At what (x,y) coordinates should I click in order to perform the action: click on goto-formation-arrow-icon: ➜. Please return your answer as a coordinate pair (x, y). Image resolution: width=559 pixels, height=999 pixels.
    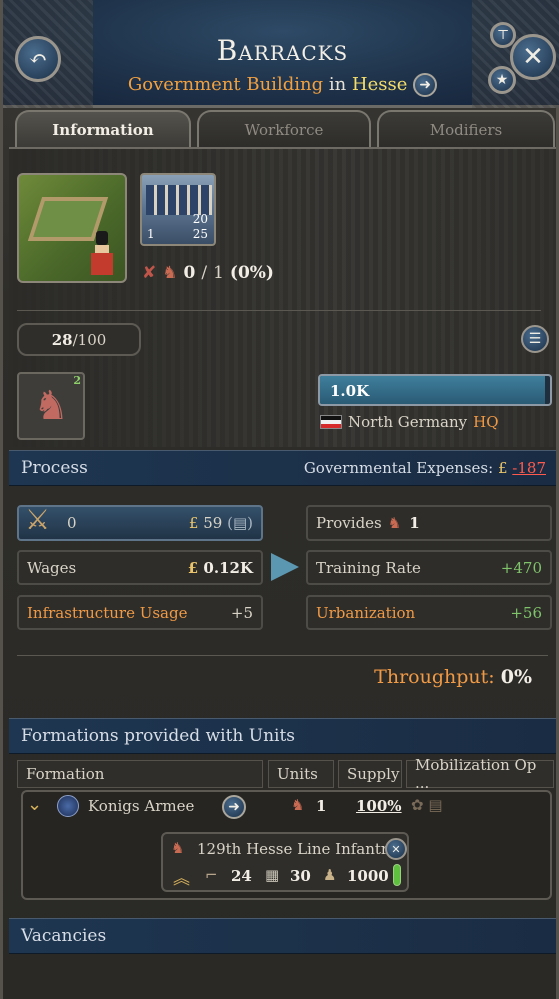
    Looking at the image, I should click on (234, 807).